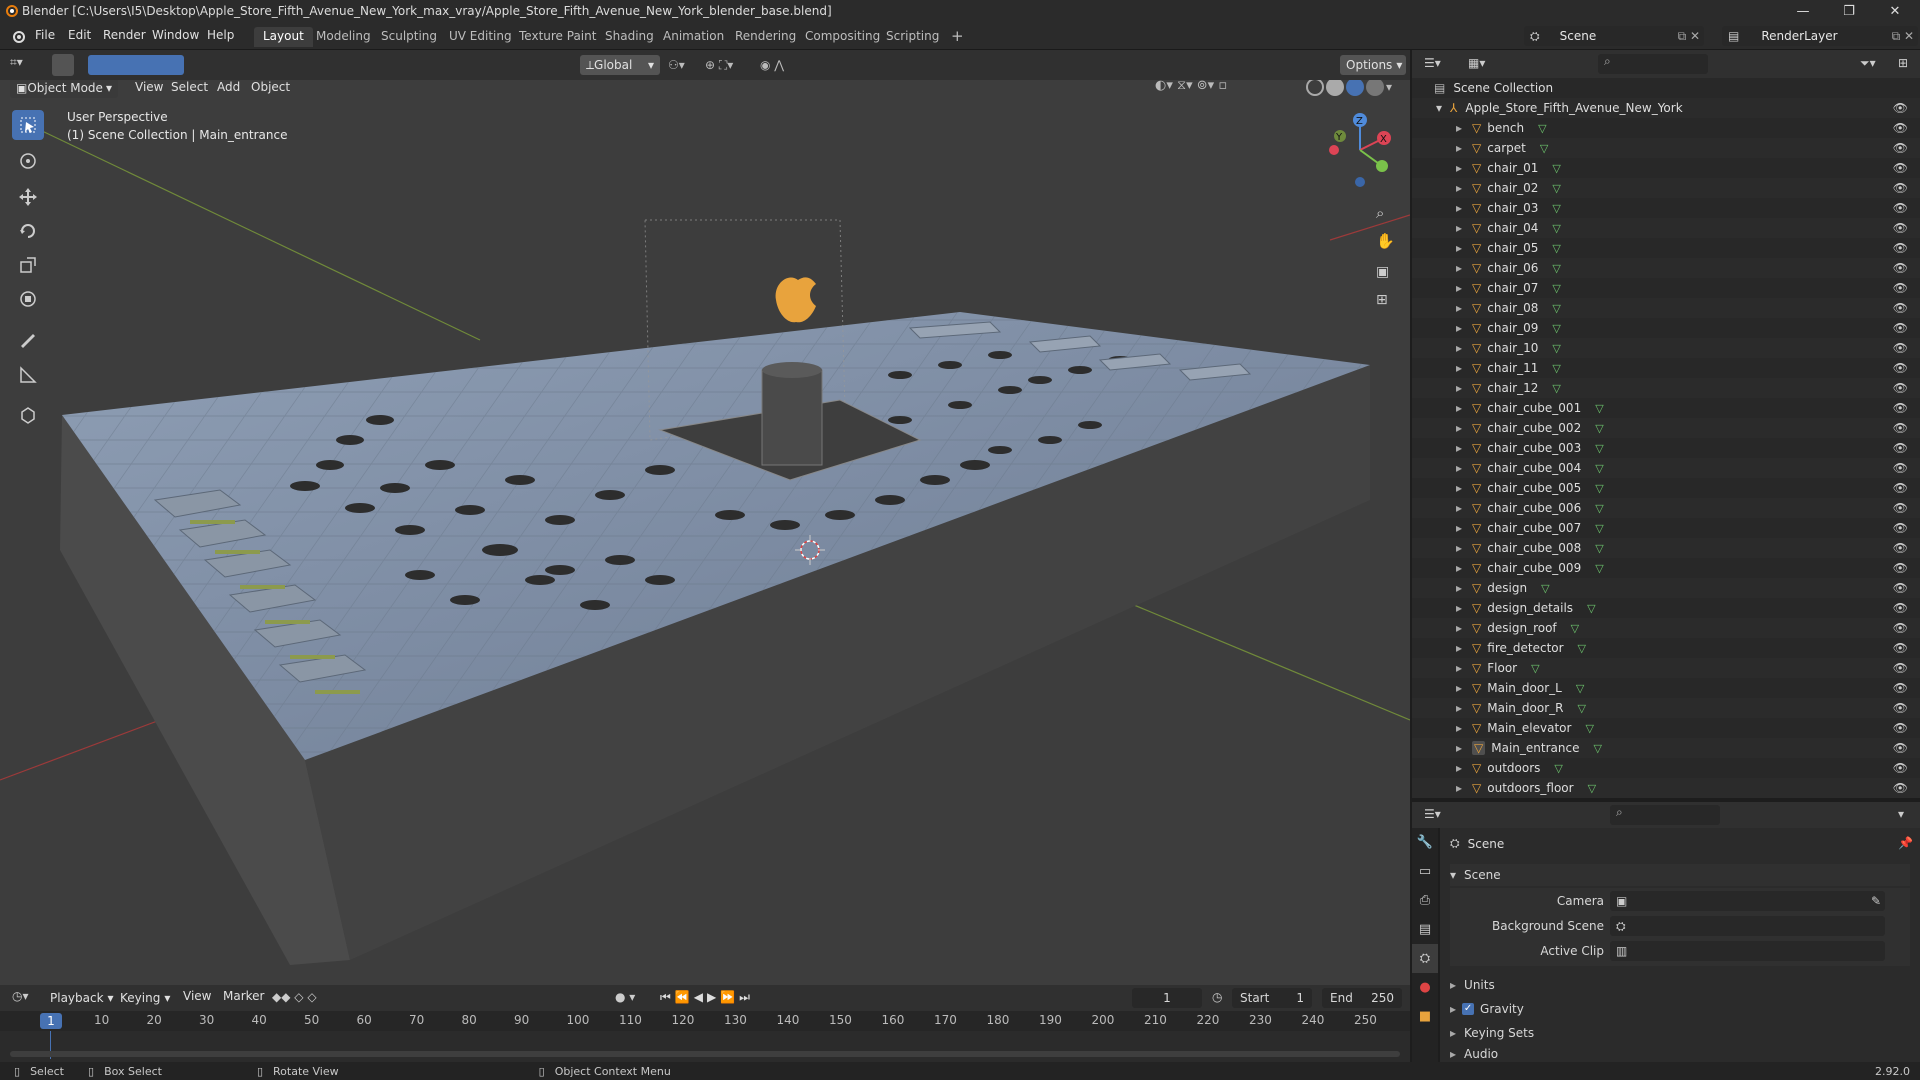  Describe the element at coordinates (1689, 36) in the screenshot. I see `scene-copy-icon: ⧉ ✕` at that location.